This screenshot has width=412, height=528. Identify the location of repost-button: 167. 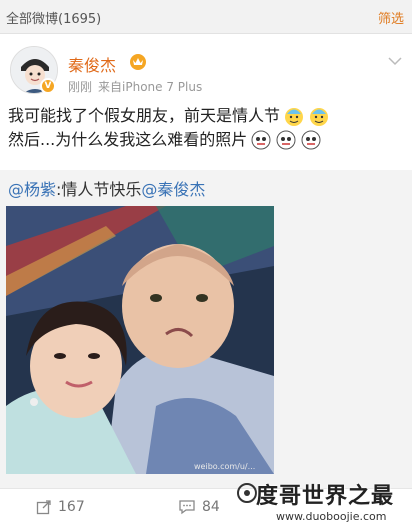
(60, 507).